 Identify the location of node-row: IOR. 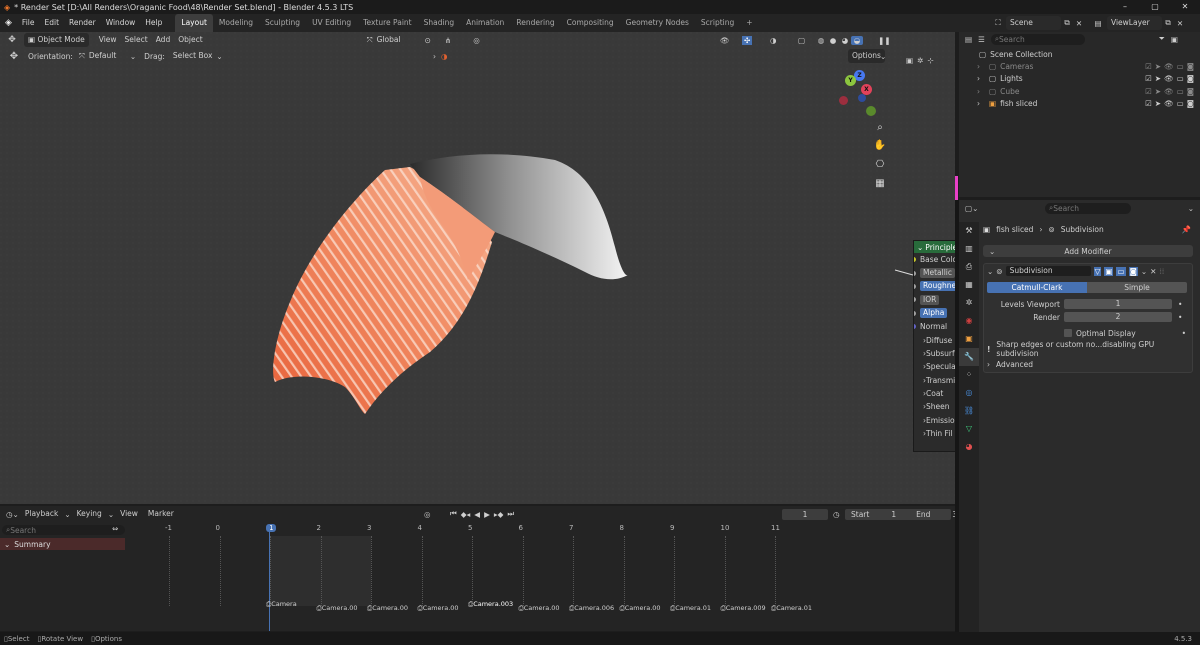
(934, 299).